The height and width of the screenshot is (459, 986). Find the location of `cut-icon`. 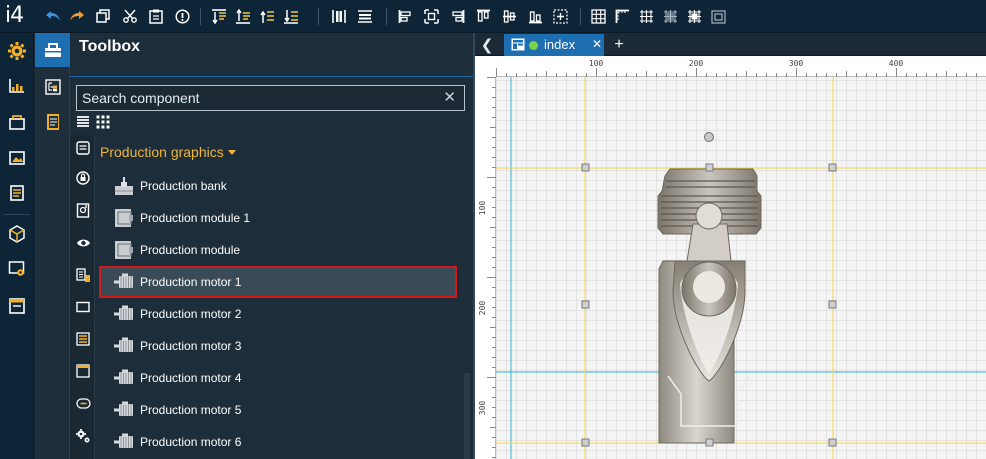

cut-icon is located at coordinates (130, 16).